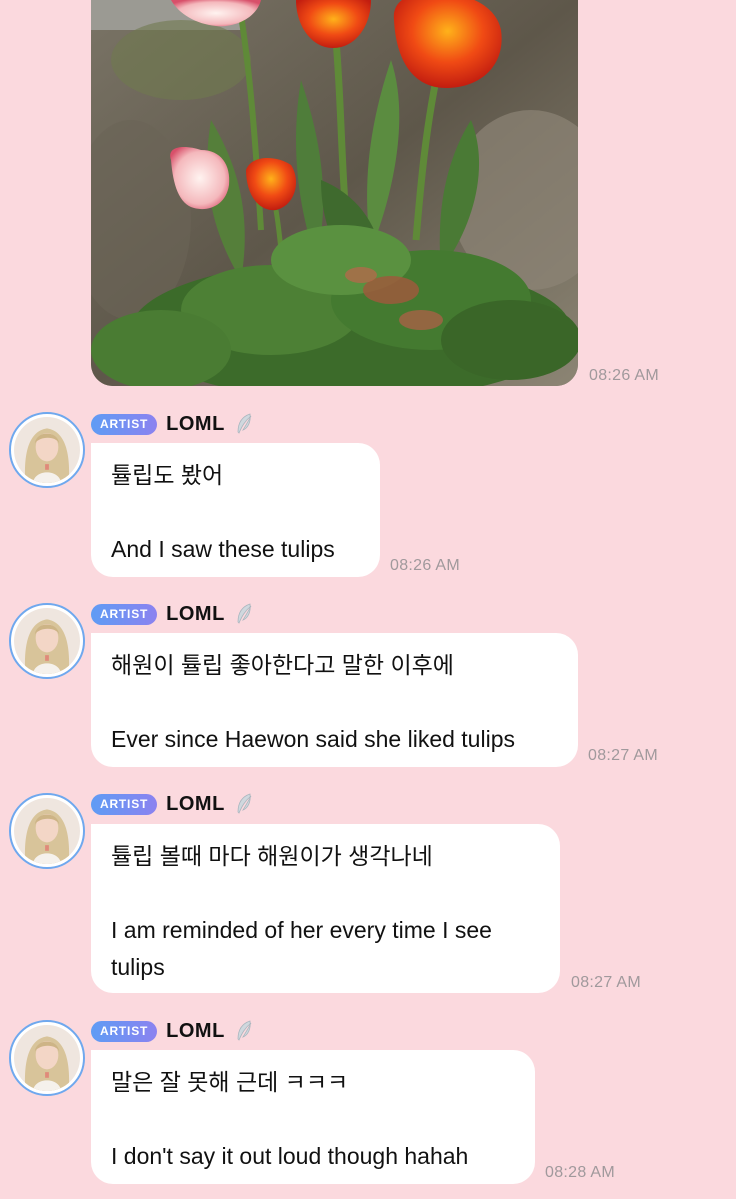 The width and height of the screenshot is (736, 1199). I want to click on photo-timestamp: 08:26 AM, so click(624, 375).